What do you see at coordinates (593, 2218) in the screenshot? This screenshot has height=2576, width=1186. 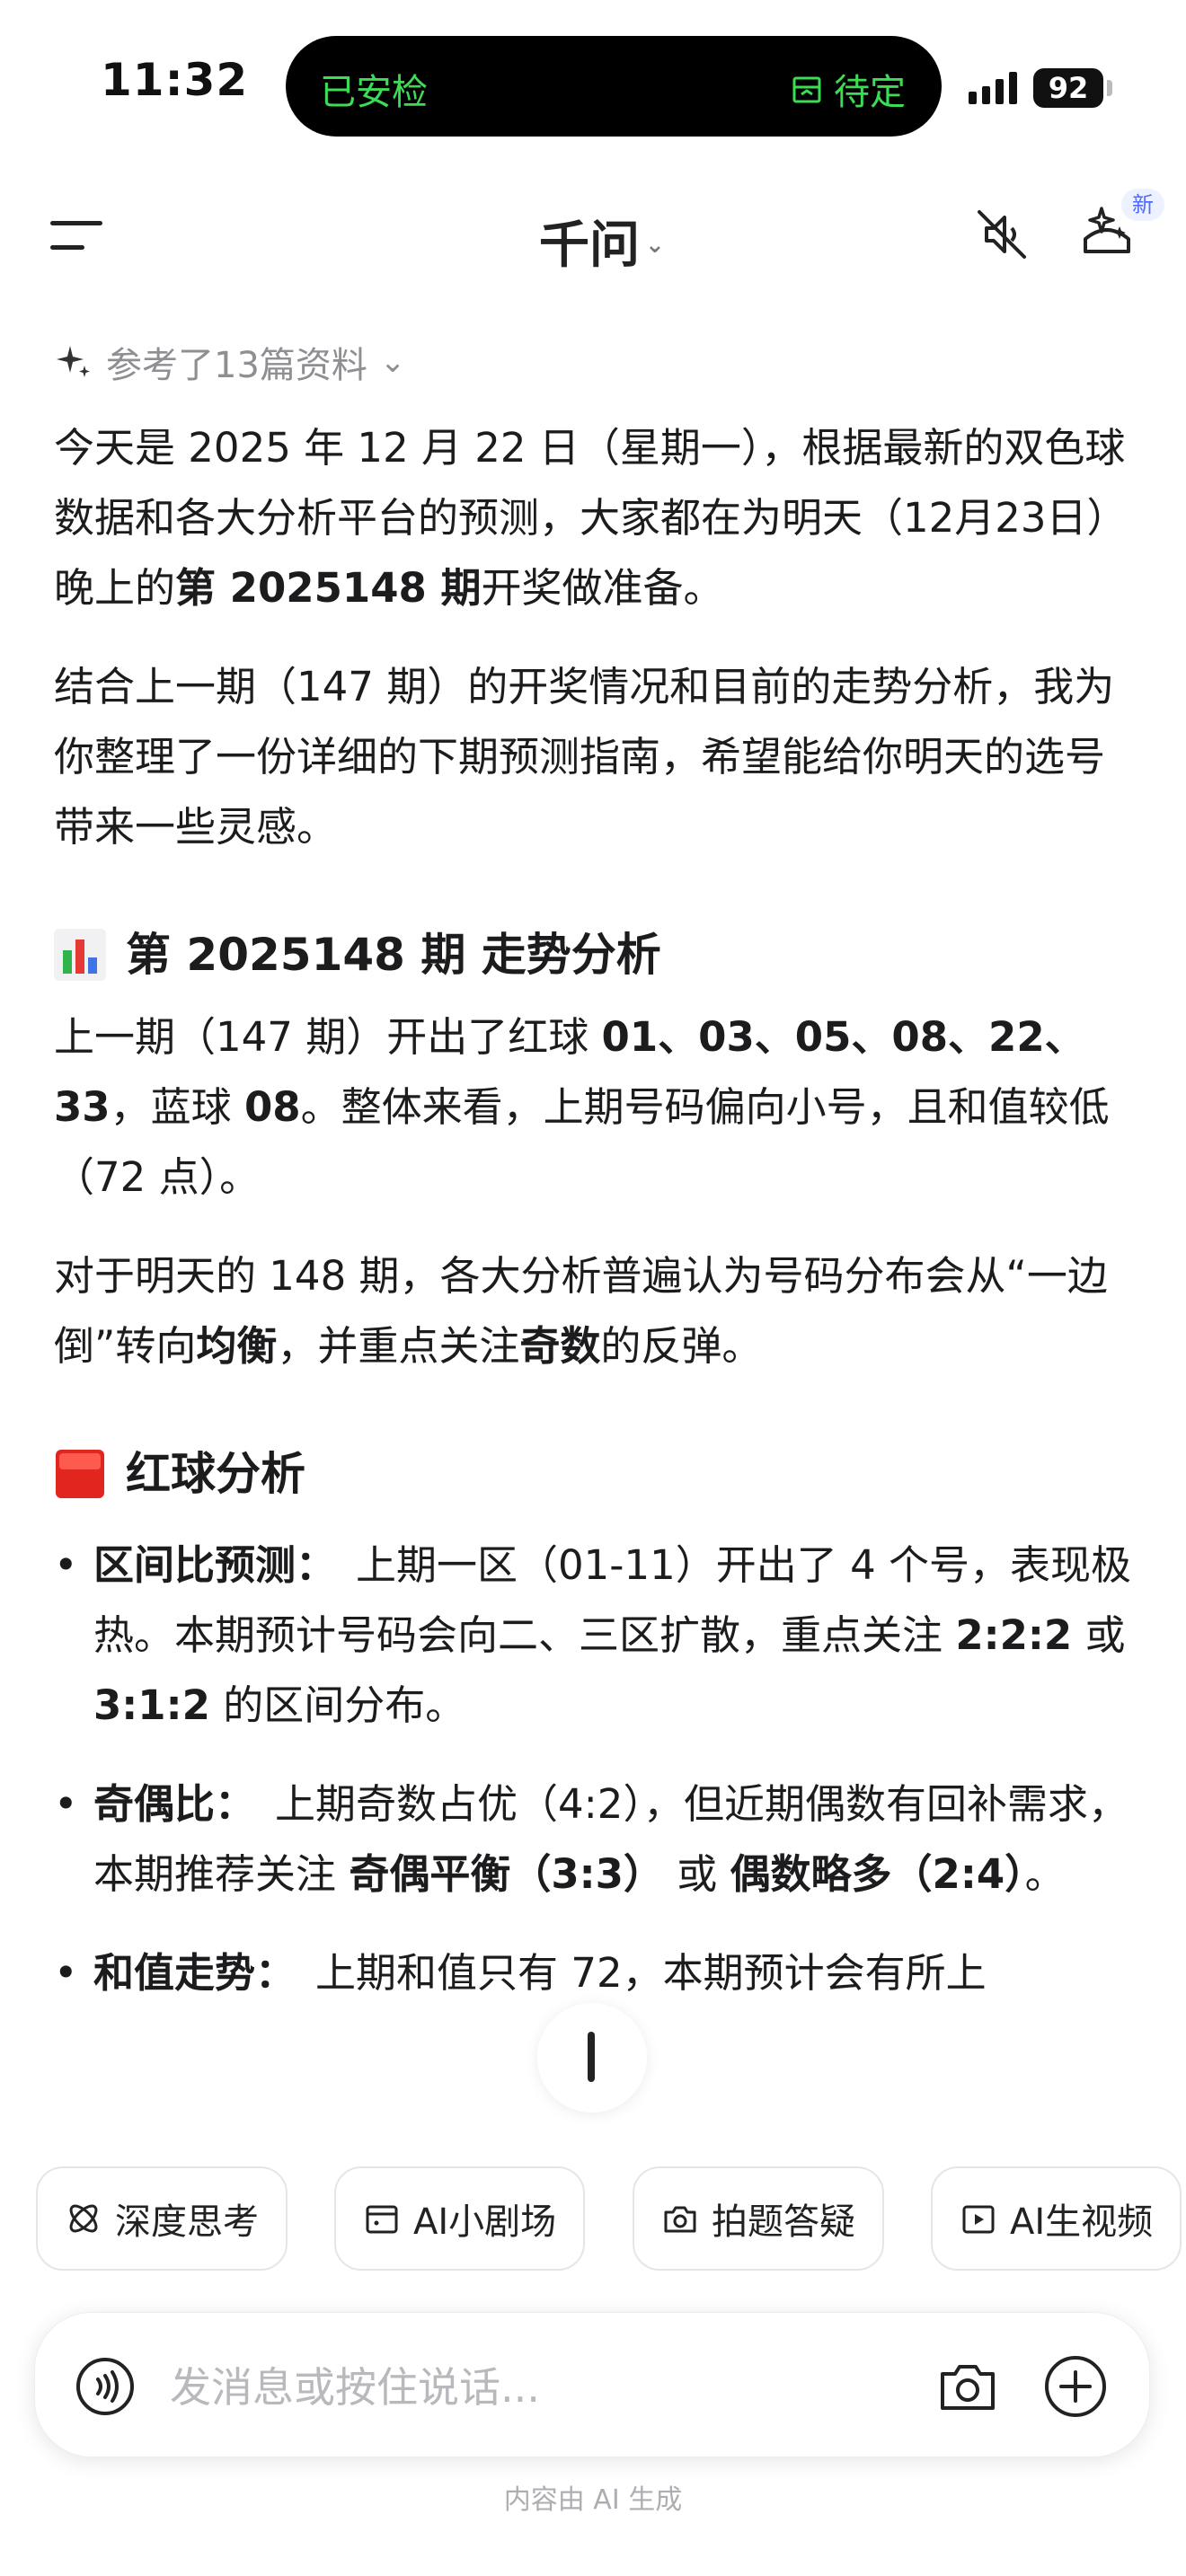 I see `shortcut-chip-bar: 深度思考 AI小剧场 拍题答疑 AI生视频` at bounding box center [593, 2218].